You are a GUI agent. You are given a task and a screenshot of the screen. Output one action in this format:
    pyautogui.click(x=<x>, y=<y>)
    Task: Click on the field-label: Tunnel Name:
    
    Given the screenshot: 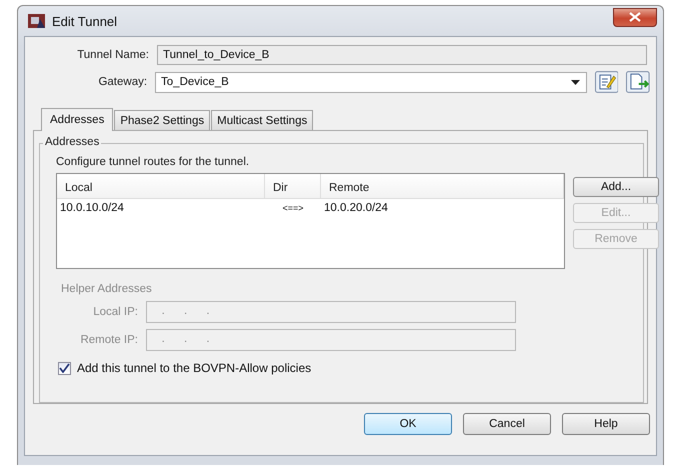 What is the action you would take?
    pyautogui.click(x=113, y=55)
    